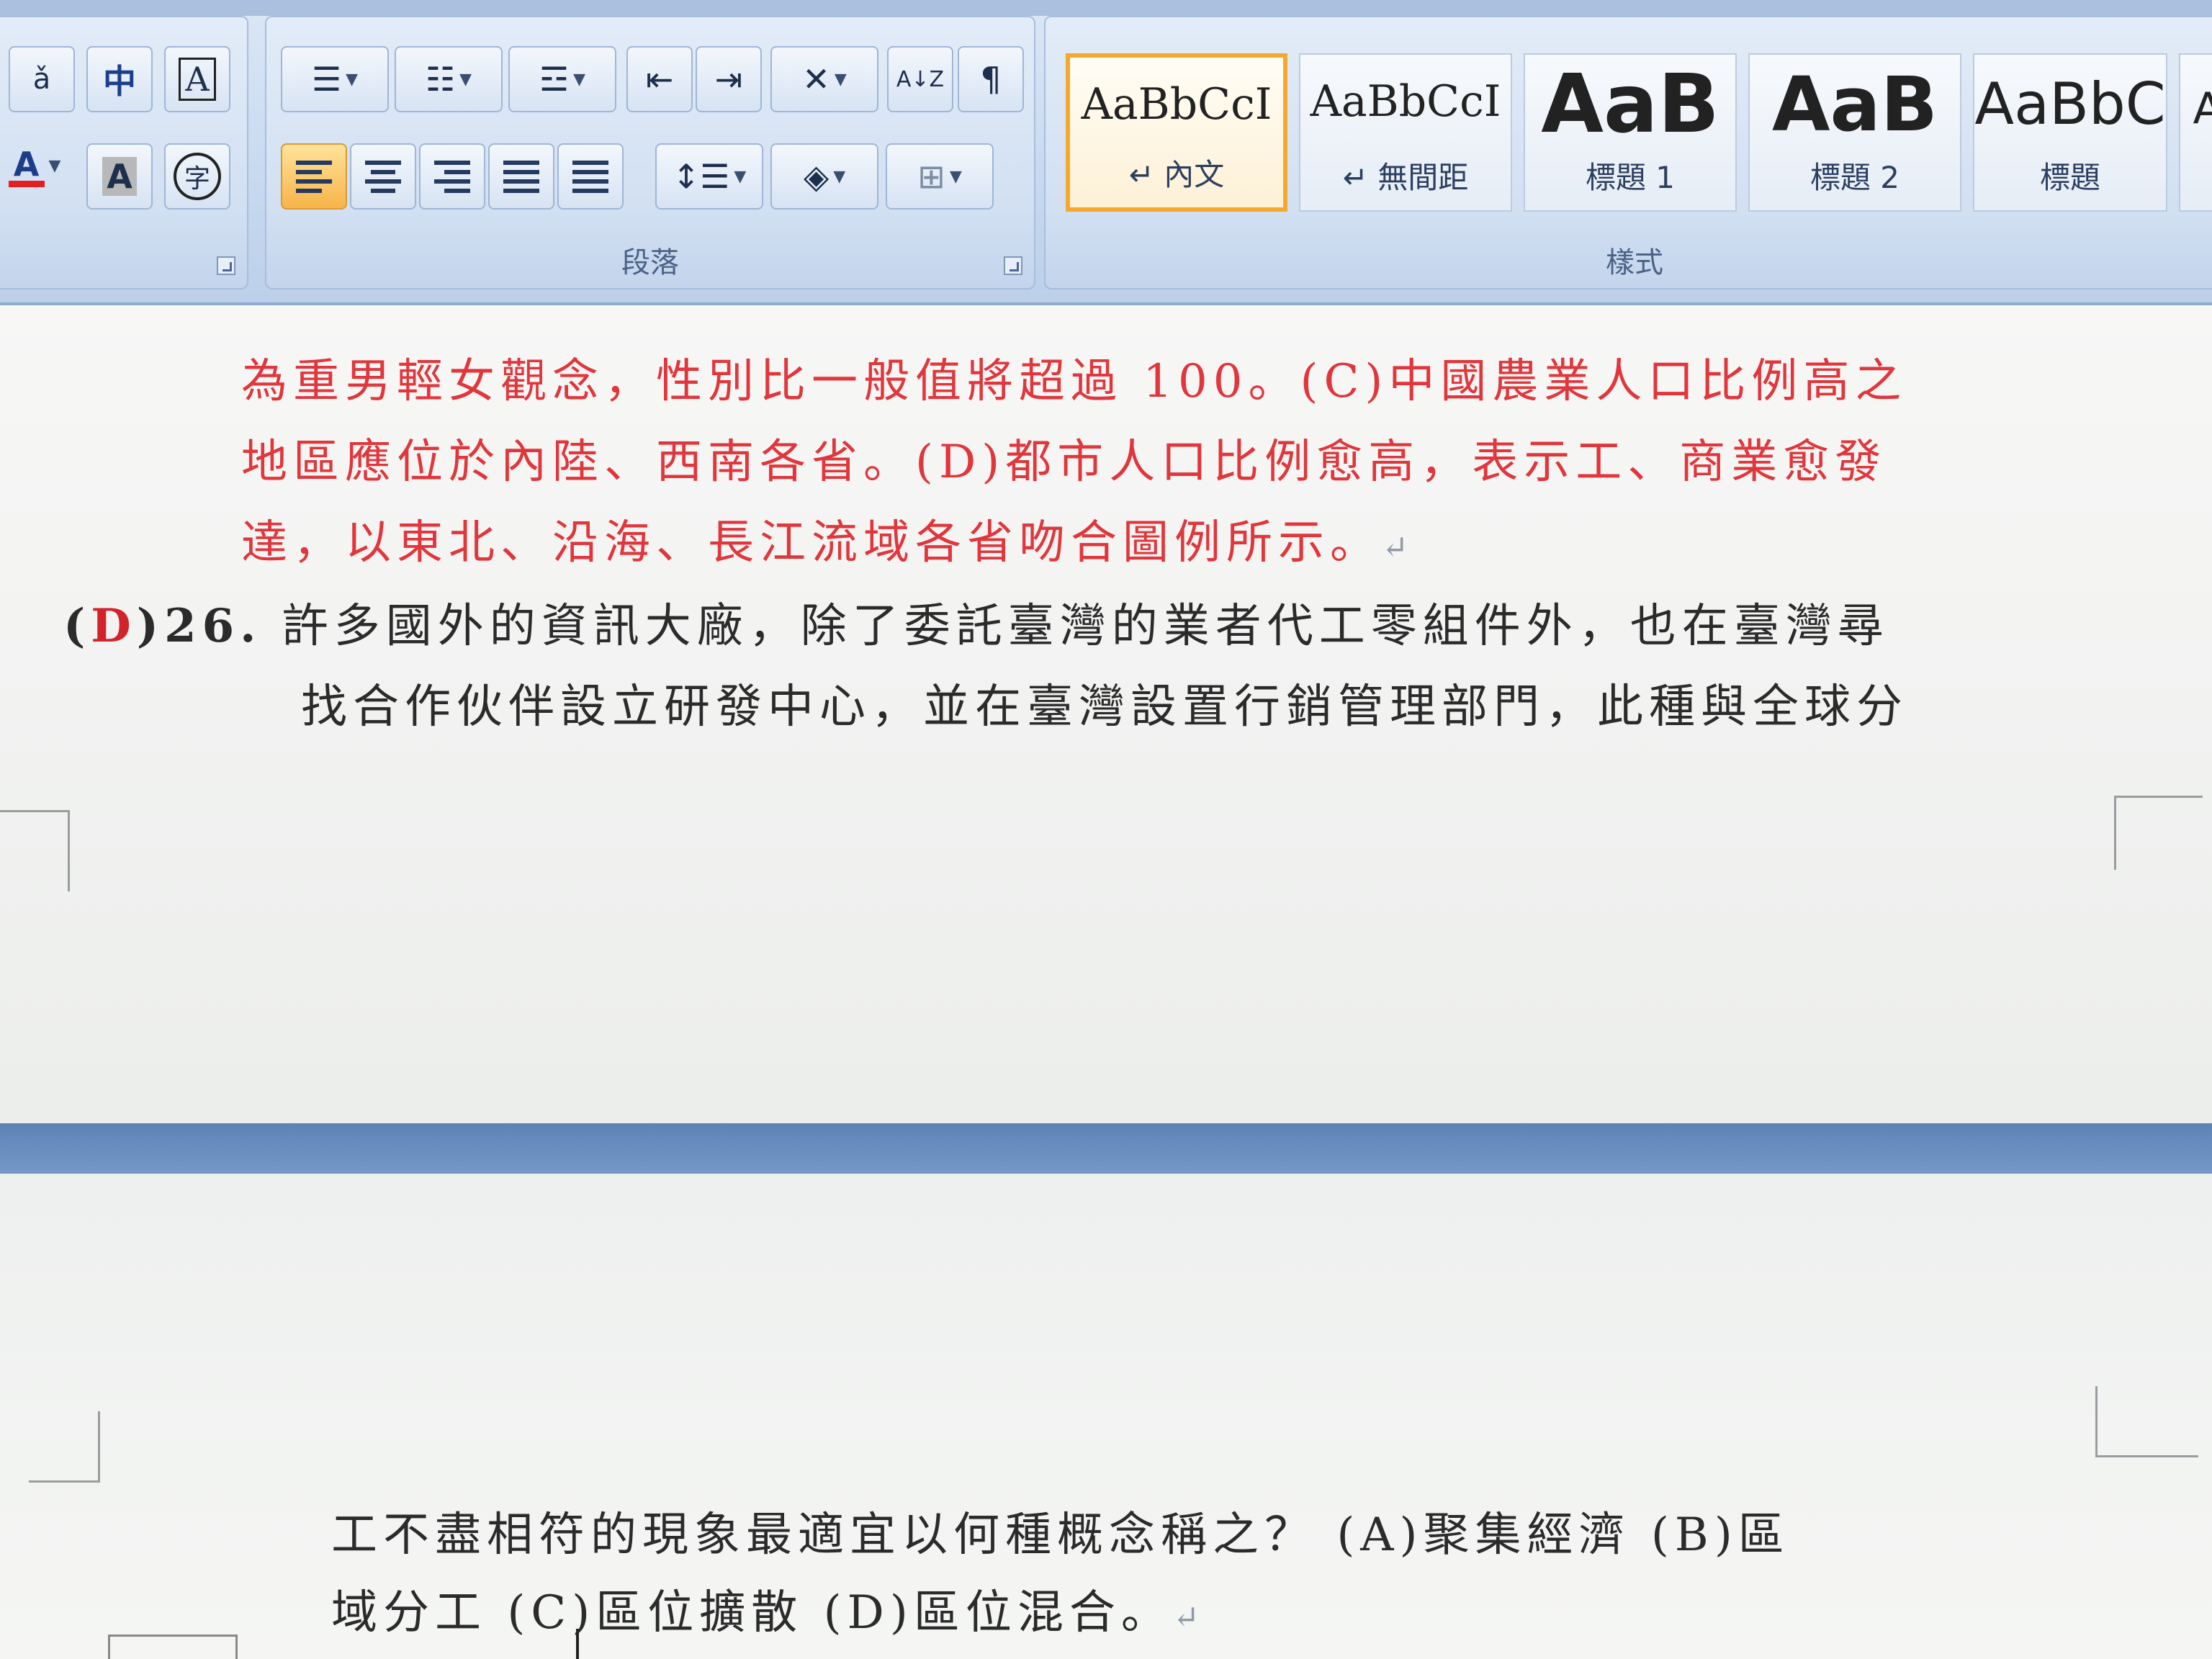 This screenshot has width=2212, height=1659. I want to click on align-center-button, so click(383, 176).